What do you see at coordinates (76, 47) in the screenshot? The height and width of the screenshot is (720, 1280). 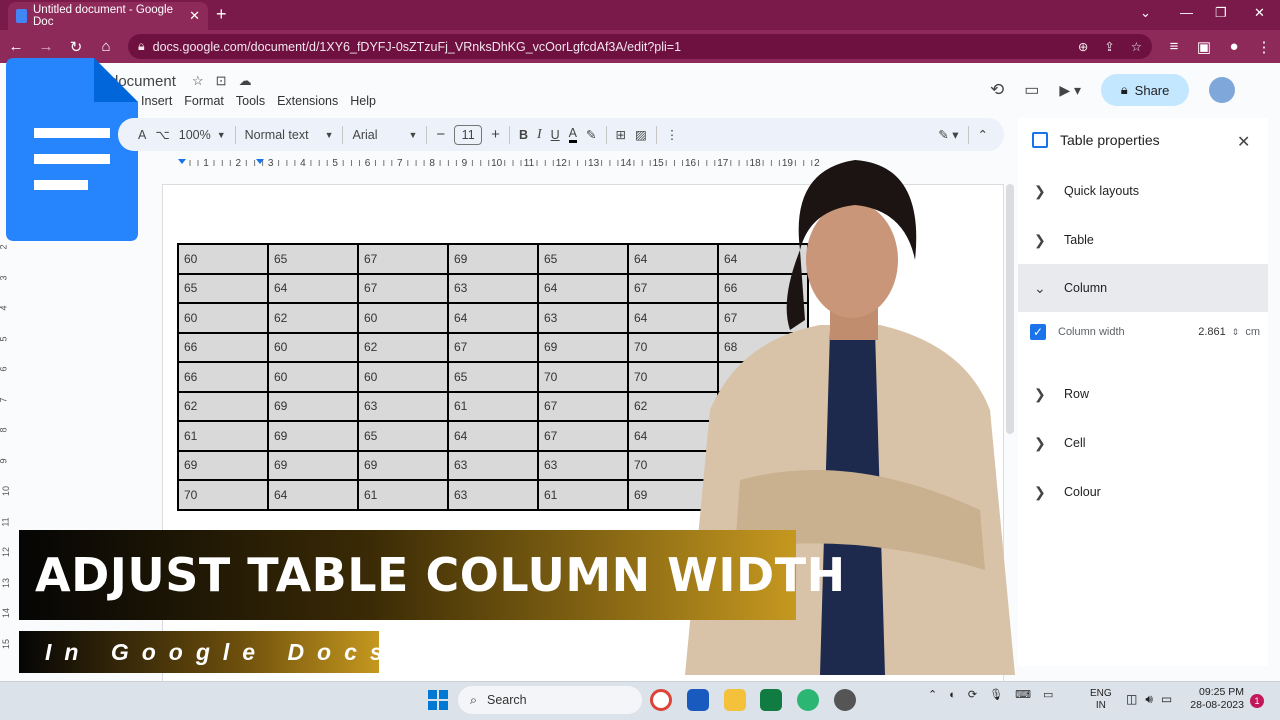 I see `reload-icon: ↻` at bounding box center [76, 47].